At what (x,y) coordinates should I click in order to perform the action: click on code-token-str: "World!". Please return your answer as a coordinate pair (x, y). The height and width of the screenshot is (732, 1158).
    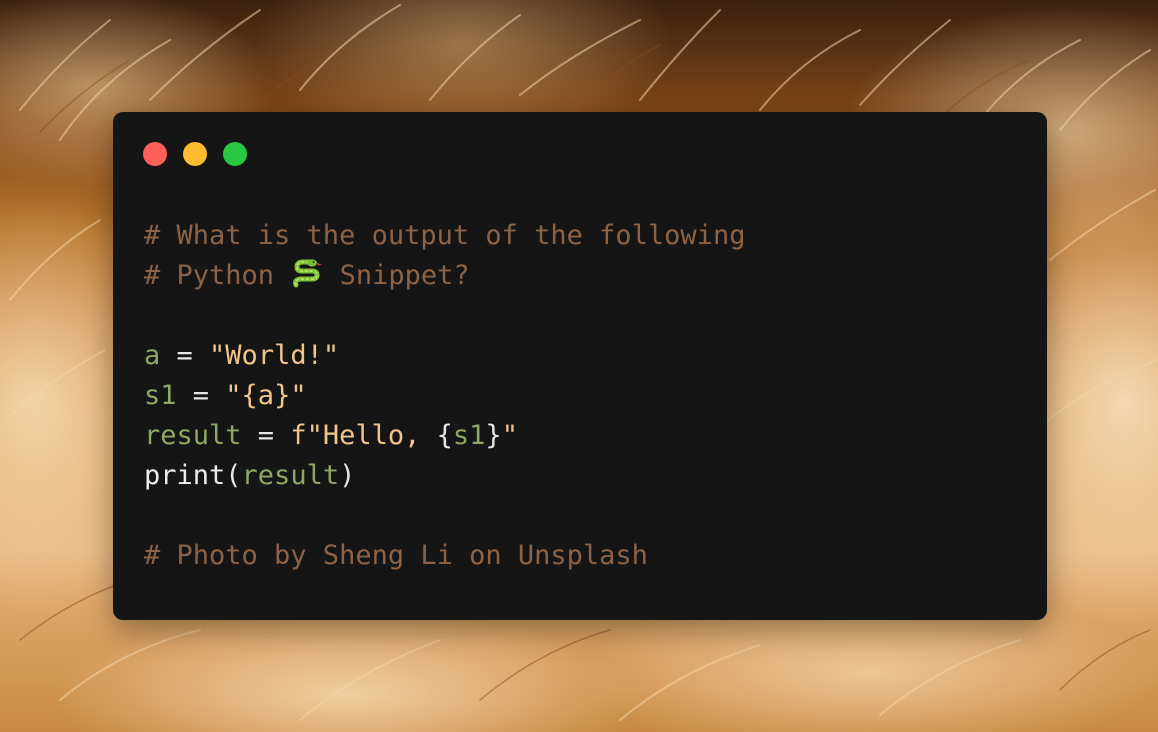
    Looking at the image, I should click on (274, 355).